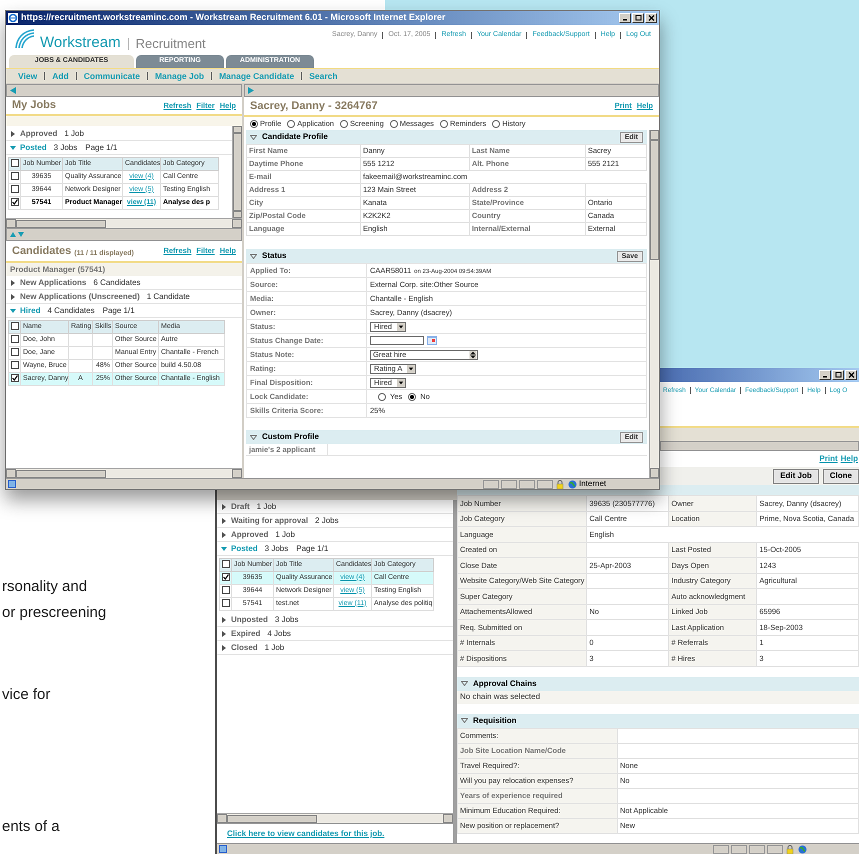 The image size is (859, 854). I want to click on group-row: Closed 1 Job, so click(335, 648).